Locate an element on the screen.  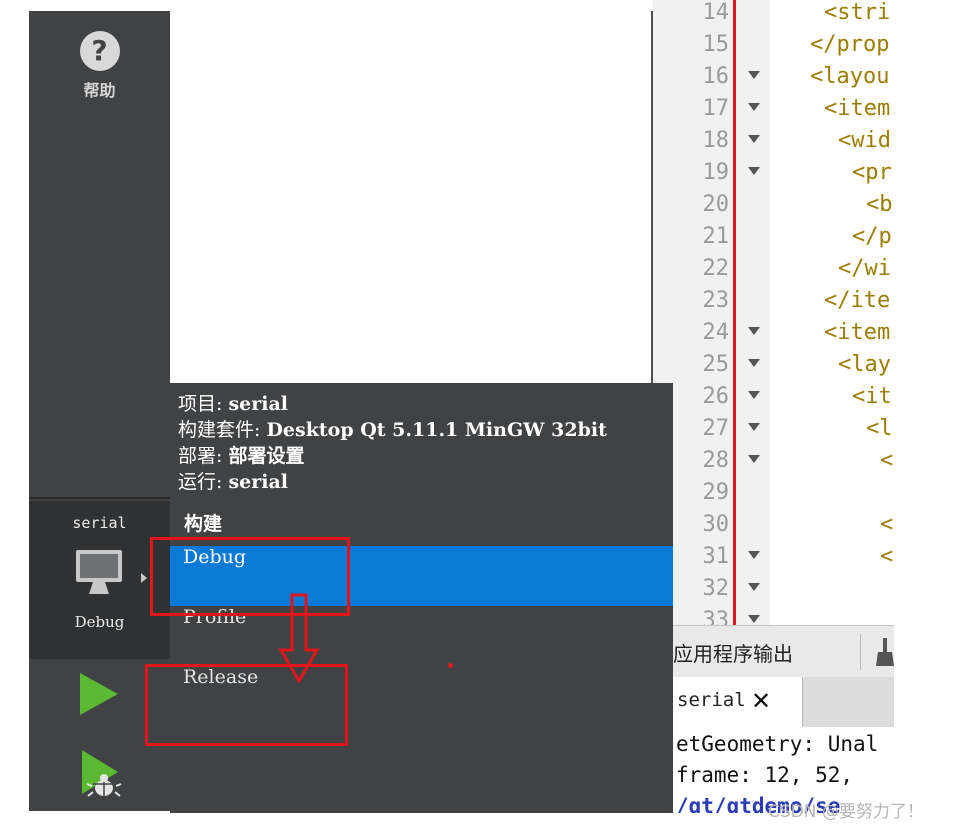
start-debugging-button is located at coordinates (100, 774).